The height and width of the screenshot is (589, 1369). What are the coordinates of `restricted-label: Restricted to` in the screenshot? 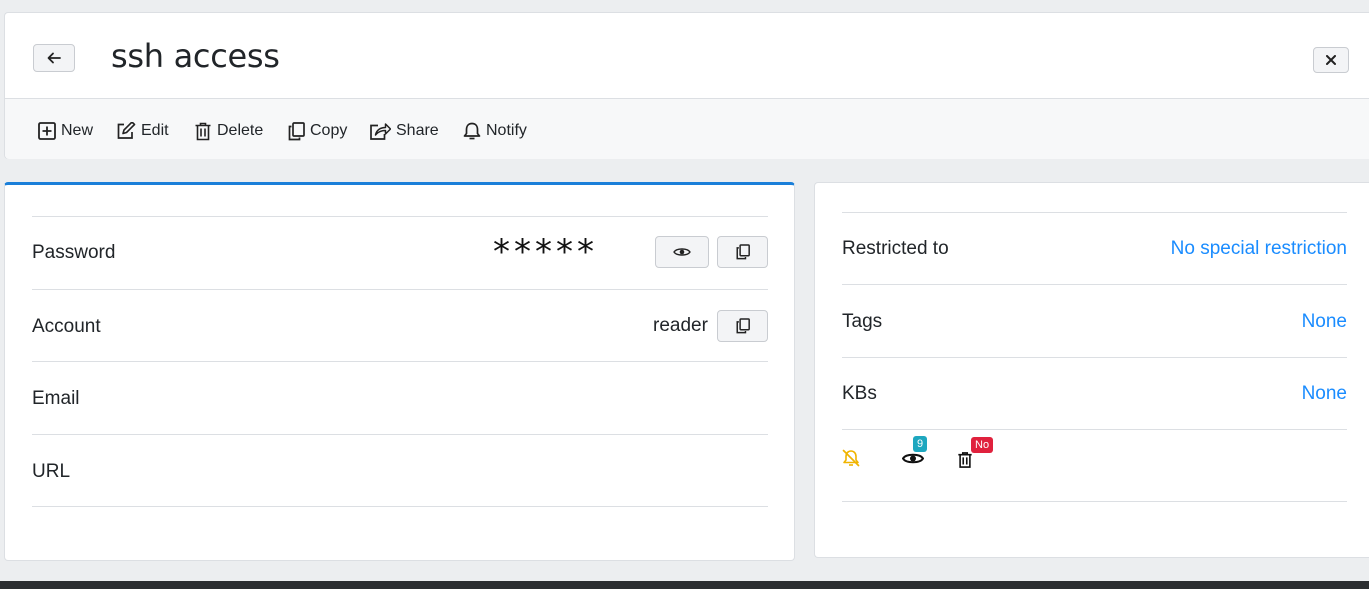 It's located at (895, 248).